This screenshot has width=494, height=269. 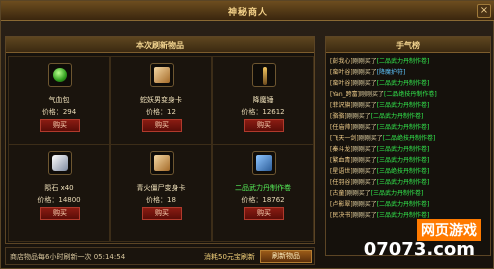 I want to click on item-name: 二品武力丹制作卷, so click(x=263, y=188).